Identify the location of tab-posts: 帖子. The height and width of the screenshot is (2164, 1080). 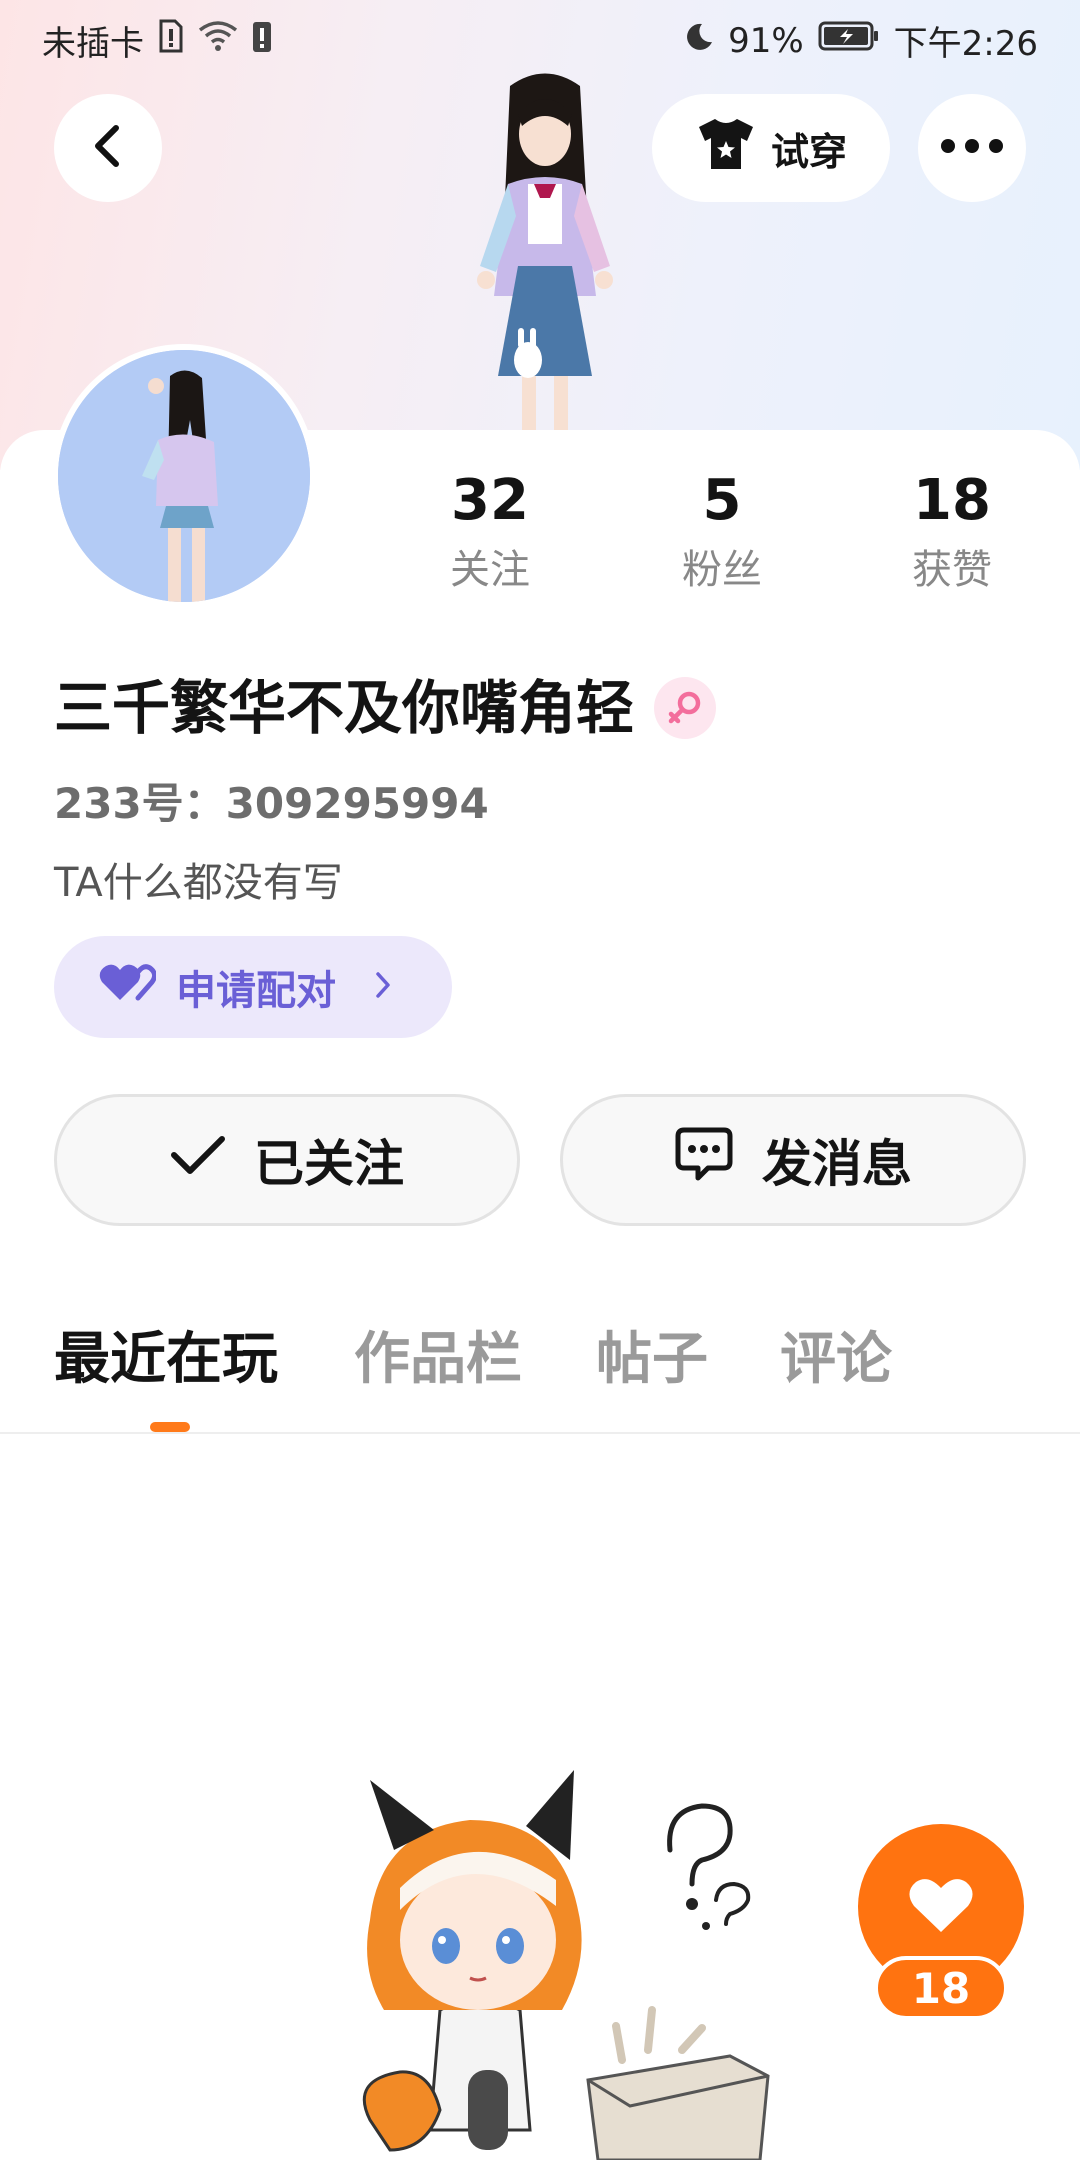
(652, 1360).